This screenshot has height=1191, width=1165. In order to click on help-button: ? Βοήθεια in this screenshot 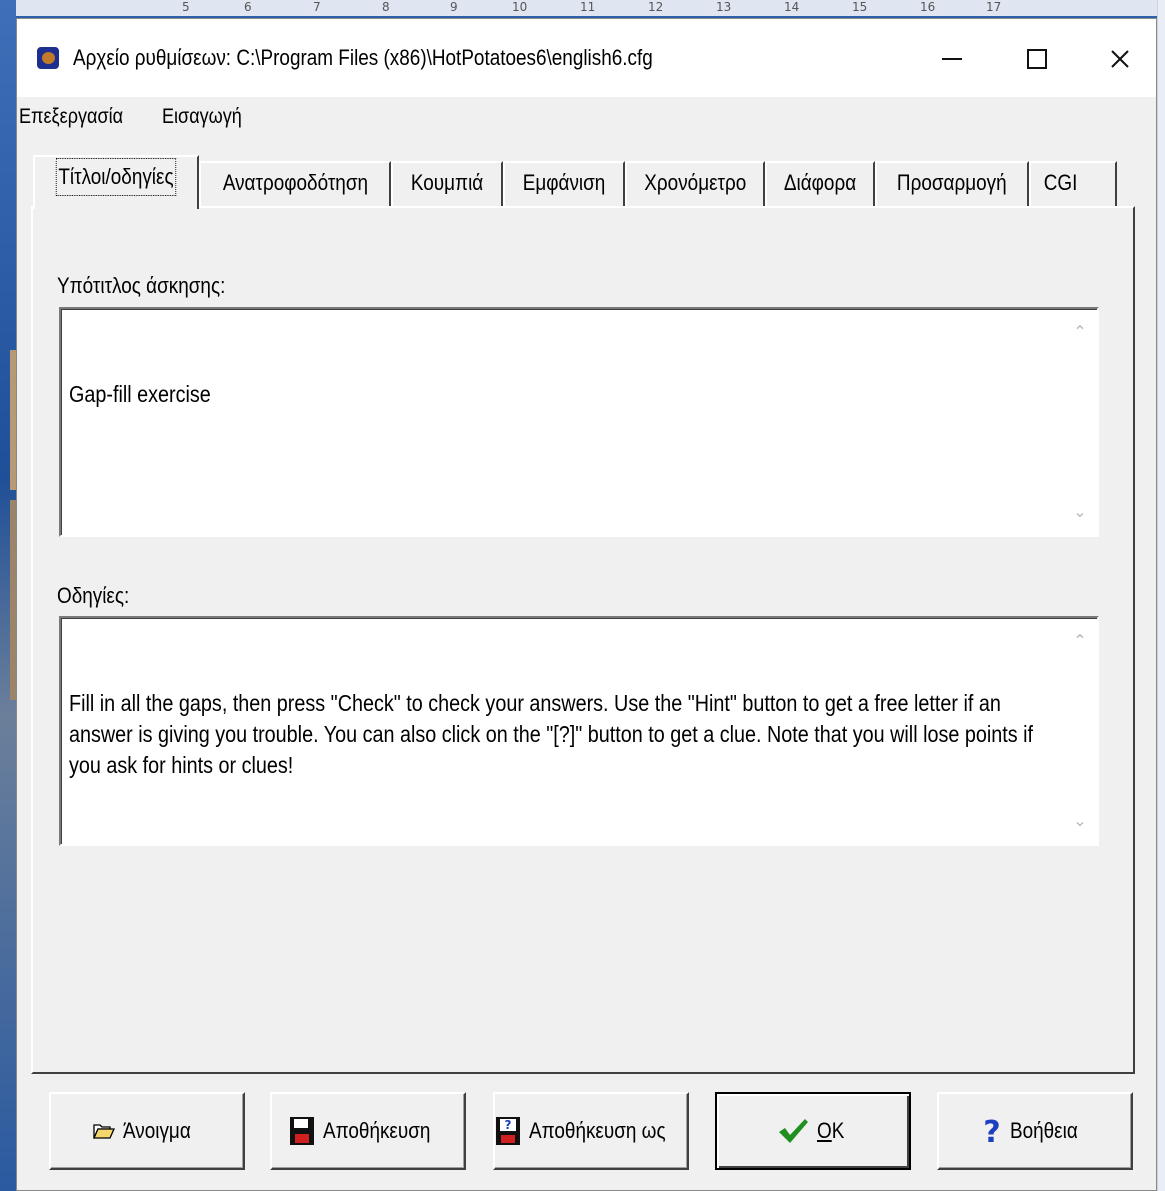, I will do `click(1035, 1131)`.